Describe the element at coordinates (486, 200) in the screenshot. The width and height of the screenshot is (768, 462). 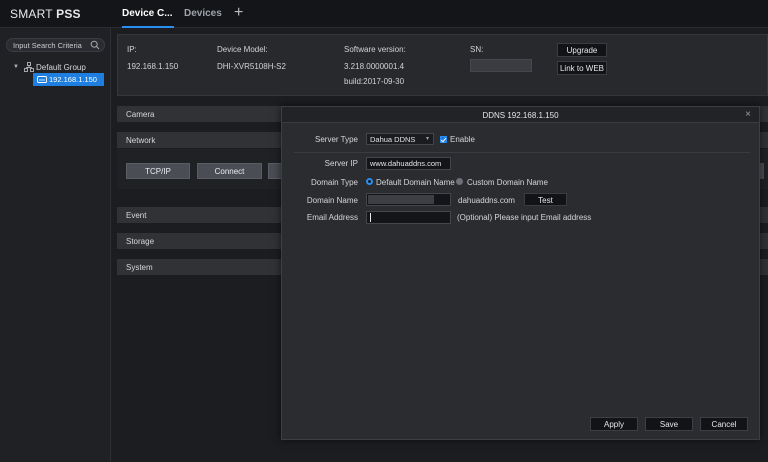
I see `domain-suffix: dahuaddns.com` at that location.